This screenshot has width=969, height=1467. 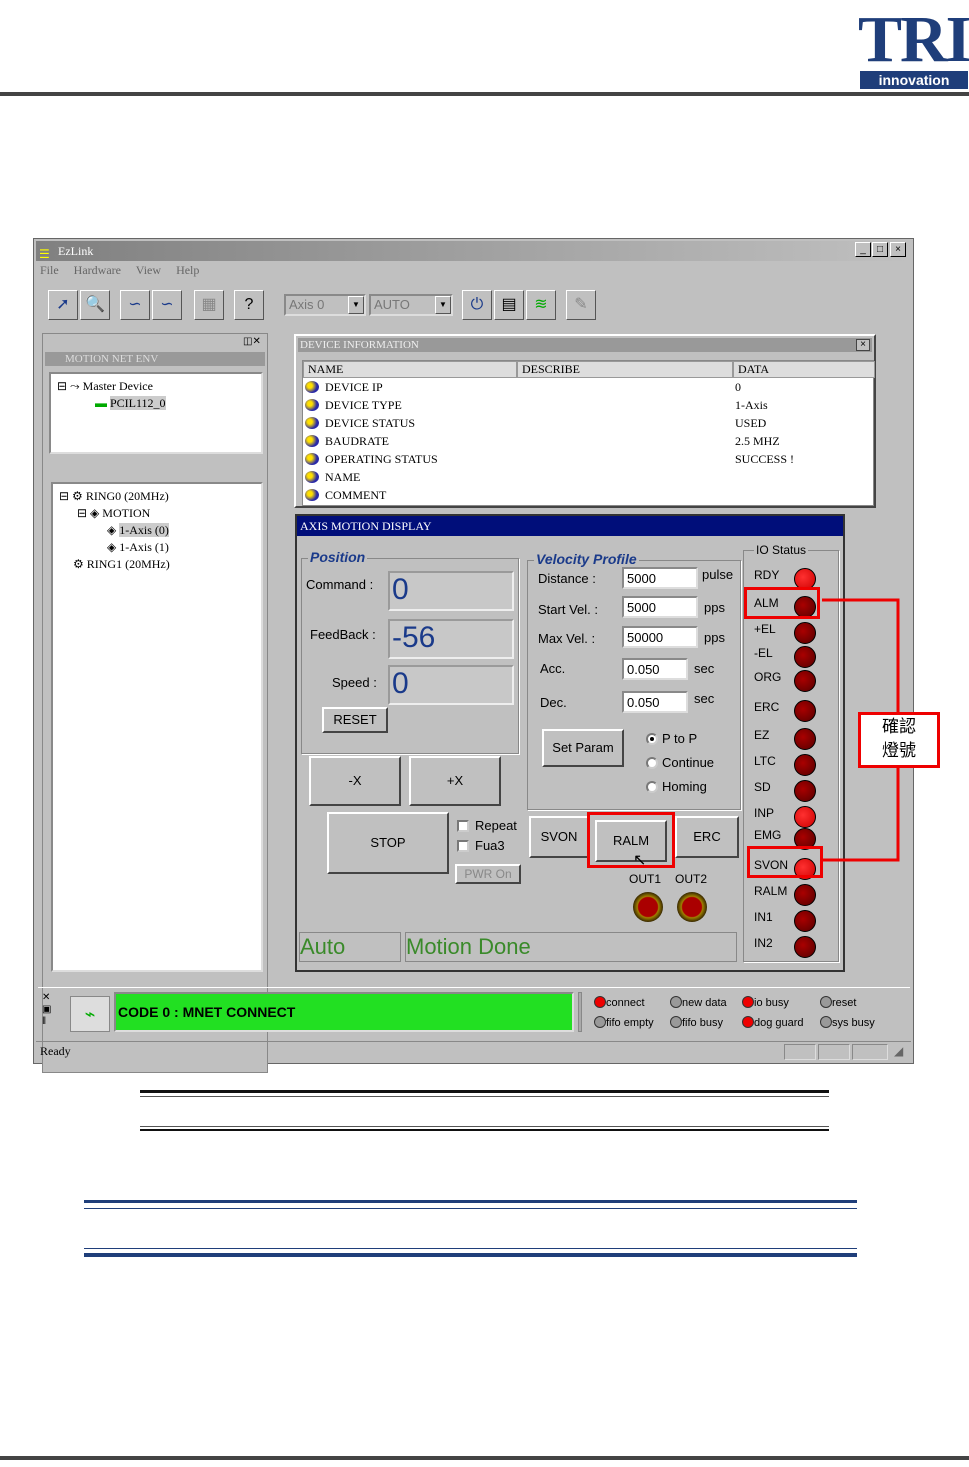 What do you see at coordinates (135, 305) in the screenshot?
I see `link-icon: ∽` at bounding box center [135, 305].